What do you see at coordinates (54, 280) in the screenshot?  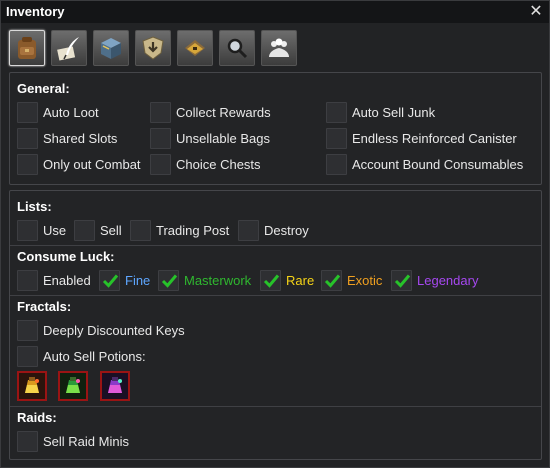 I see `option-luck-enabled: Enabled` at bounding box center [54, 280].